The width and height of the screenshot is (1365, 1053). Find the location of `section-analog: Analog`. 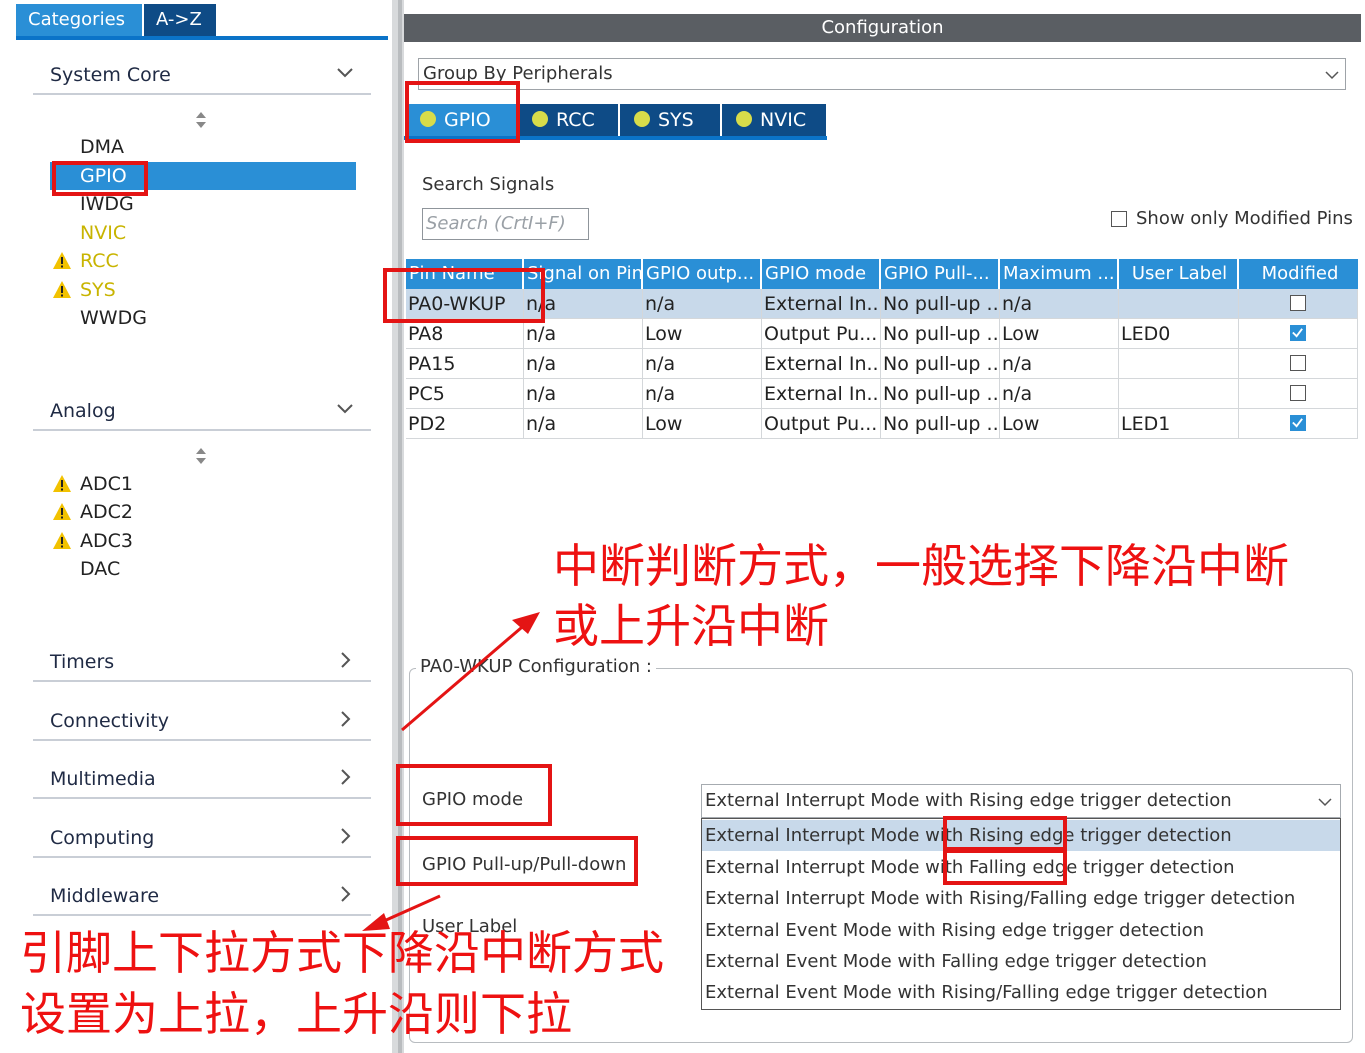

section-analog: Analog is located at coordinates (83, 411).